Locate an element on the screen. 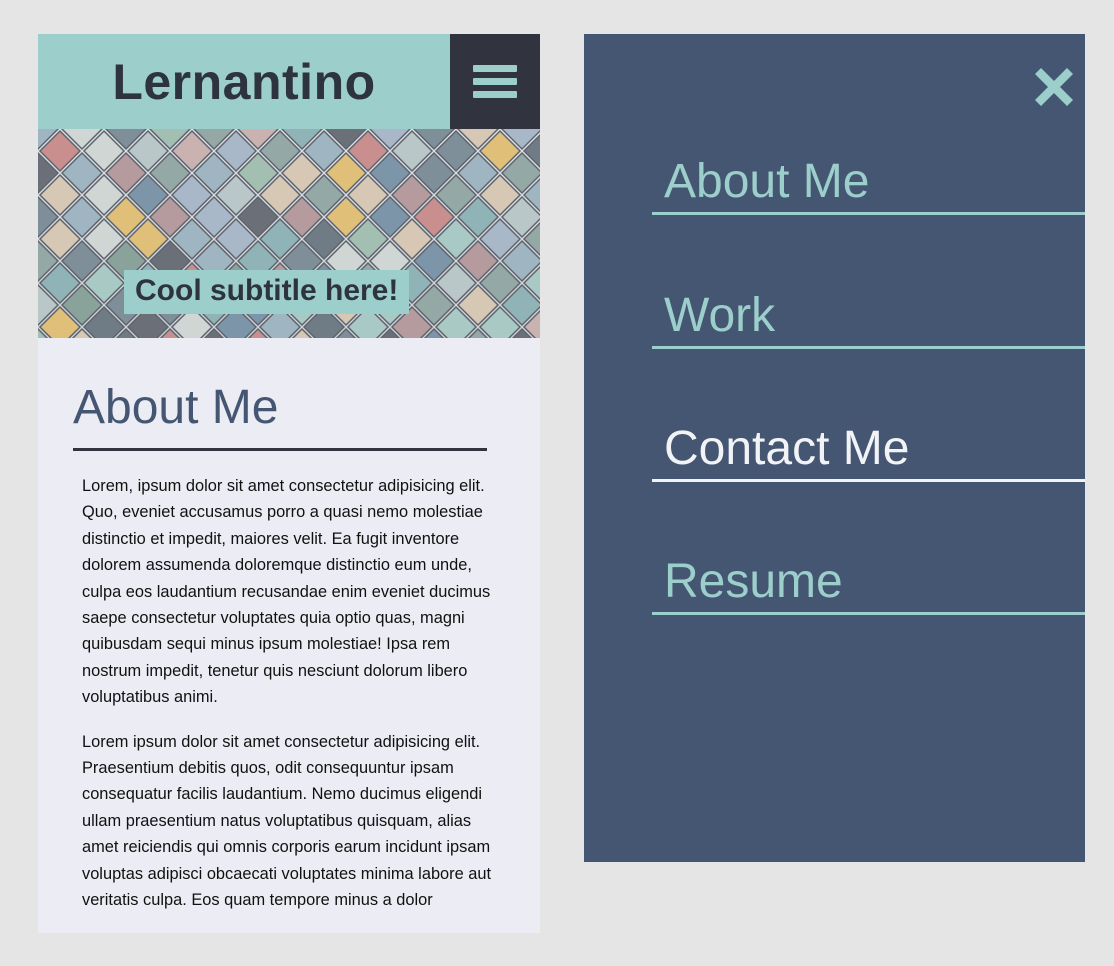 The width and height of the screenshot is (1114, 966). nav-item-resume: Resume is located at coordinates (868, 585).